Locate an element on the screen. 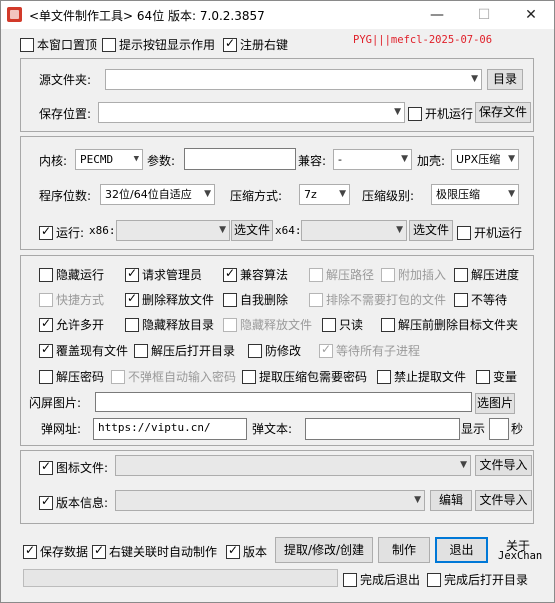  flag-self-delete: 自我删除 is located at coordinates (255, 299).